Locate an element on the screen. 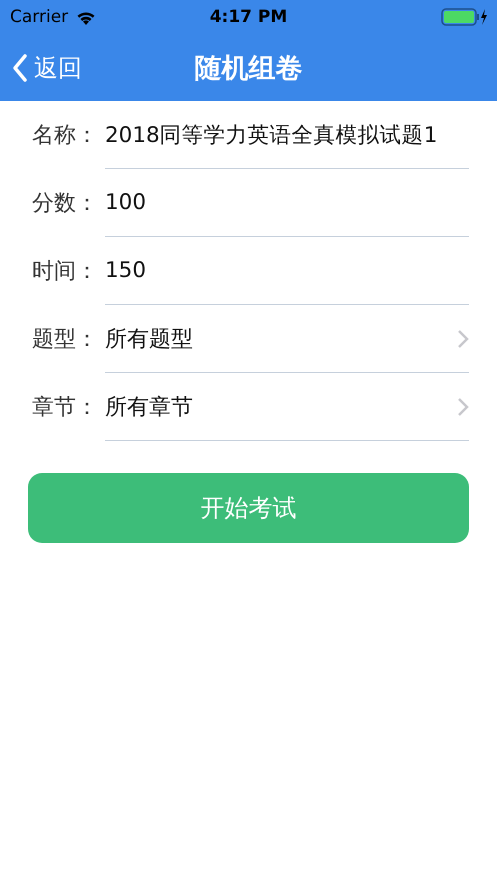 Image resolution: width=497 pixels, height=883 pixels. back-chevron-icon is located at coordinates (20, 67).